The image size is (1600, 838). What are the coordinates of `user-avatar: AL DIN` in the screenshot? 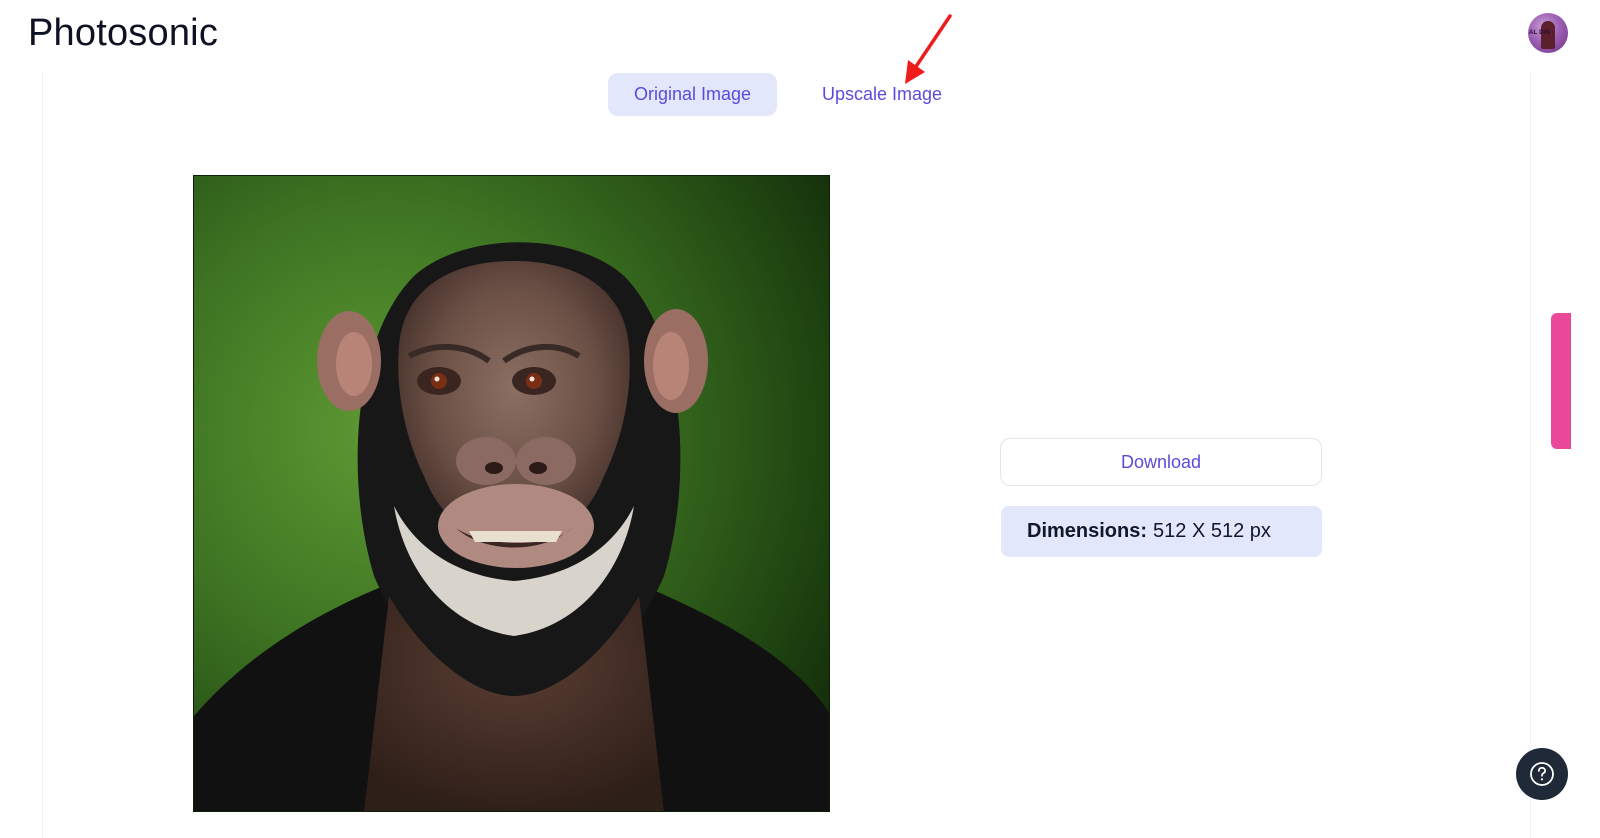 It's located at (1548, 33).